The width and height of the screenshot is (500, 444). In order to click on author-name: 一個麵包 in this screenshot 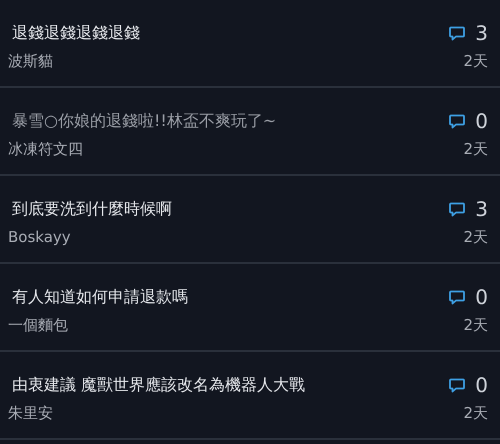, I will do `click(38, 325)`.